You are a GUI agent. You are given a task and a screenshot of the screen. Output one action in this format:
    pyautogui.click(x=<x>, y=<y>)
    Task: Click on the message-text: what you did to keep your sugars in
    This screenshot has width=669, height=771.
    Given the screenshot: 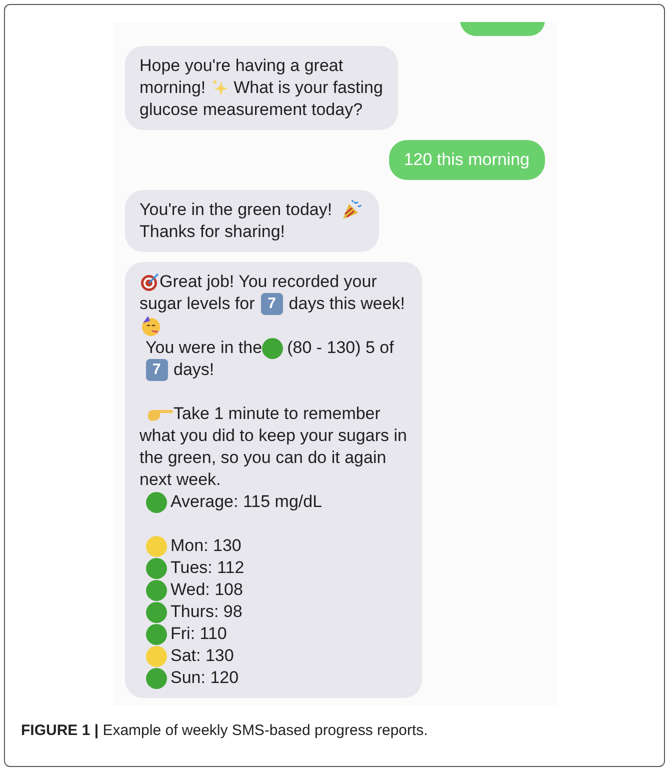 What is the action you would take?
    pyautogui.click(x=273, y=436)
    